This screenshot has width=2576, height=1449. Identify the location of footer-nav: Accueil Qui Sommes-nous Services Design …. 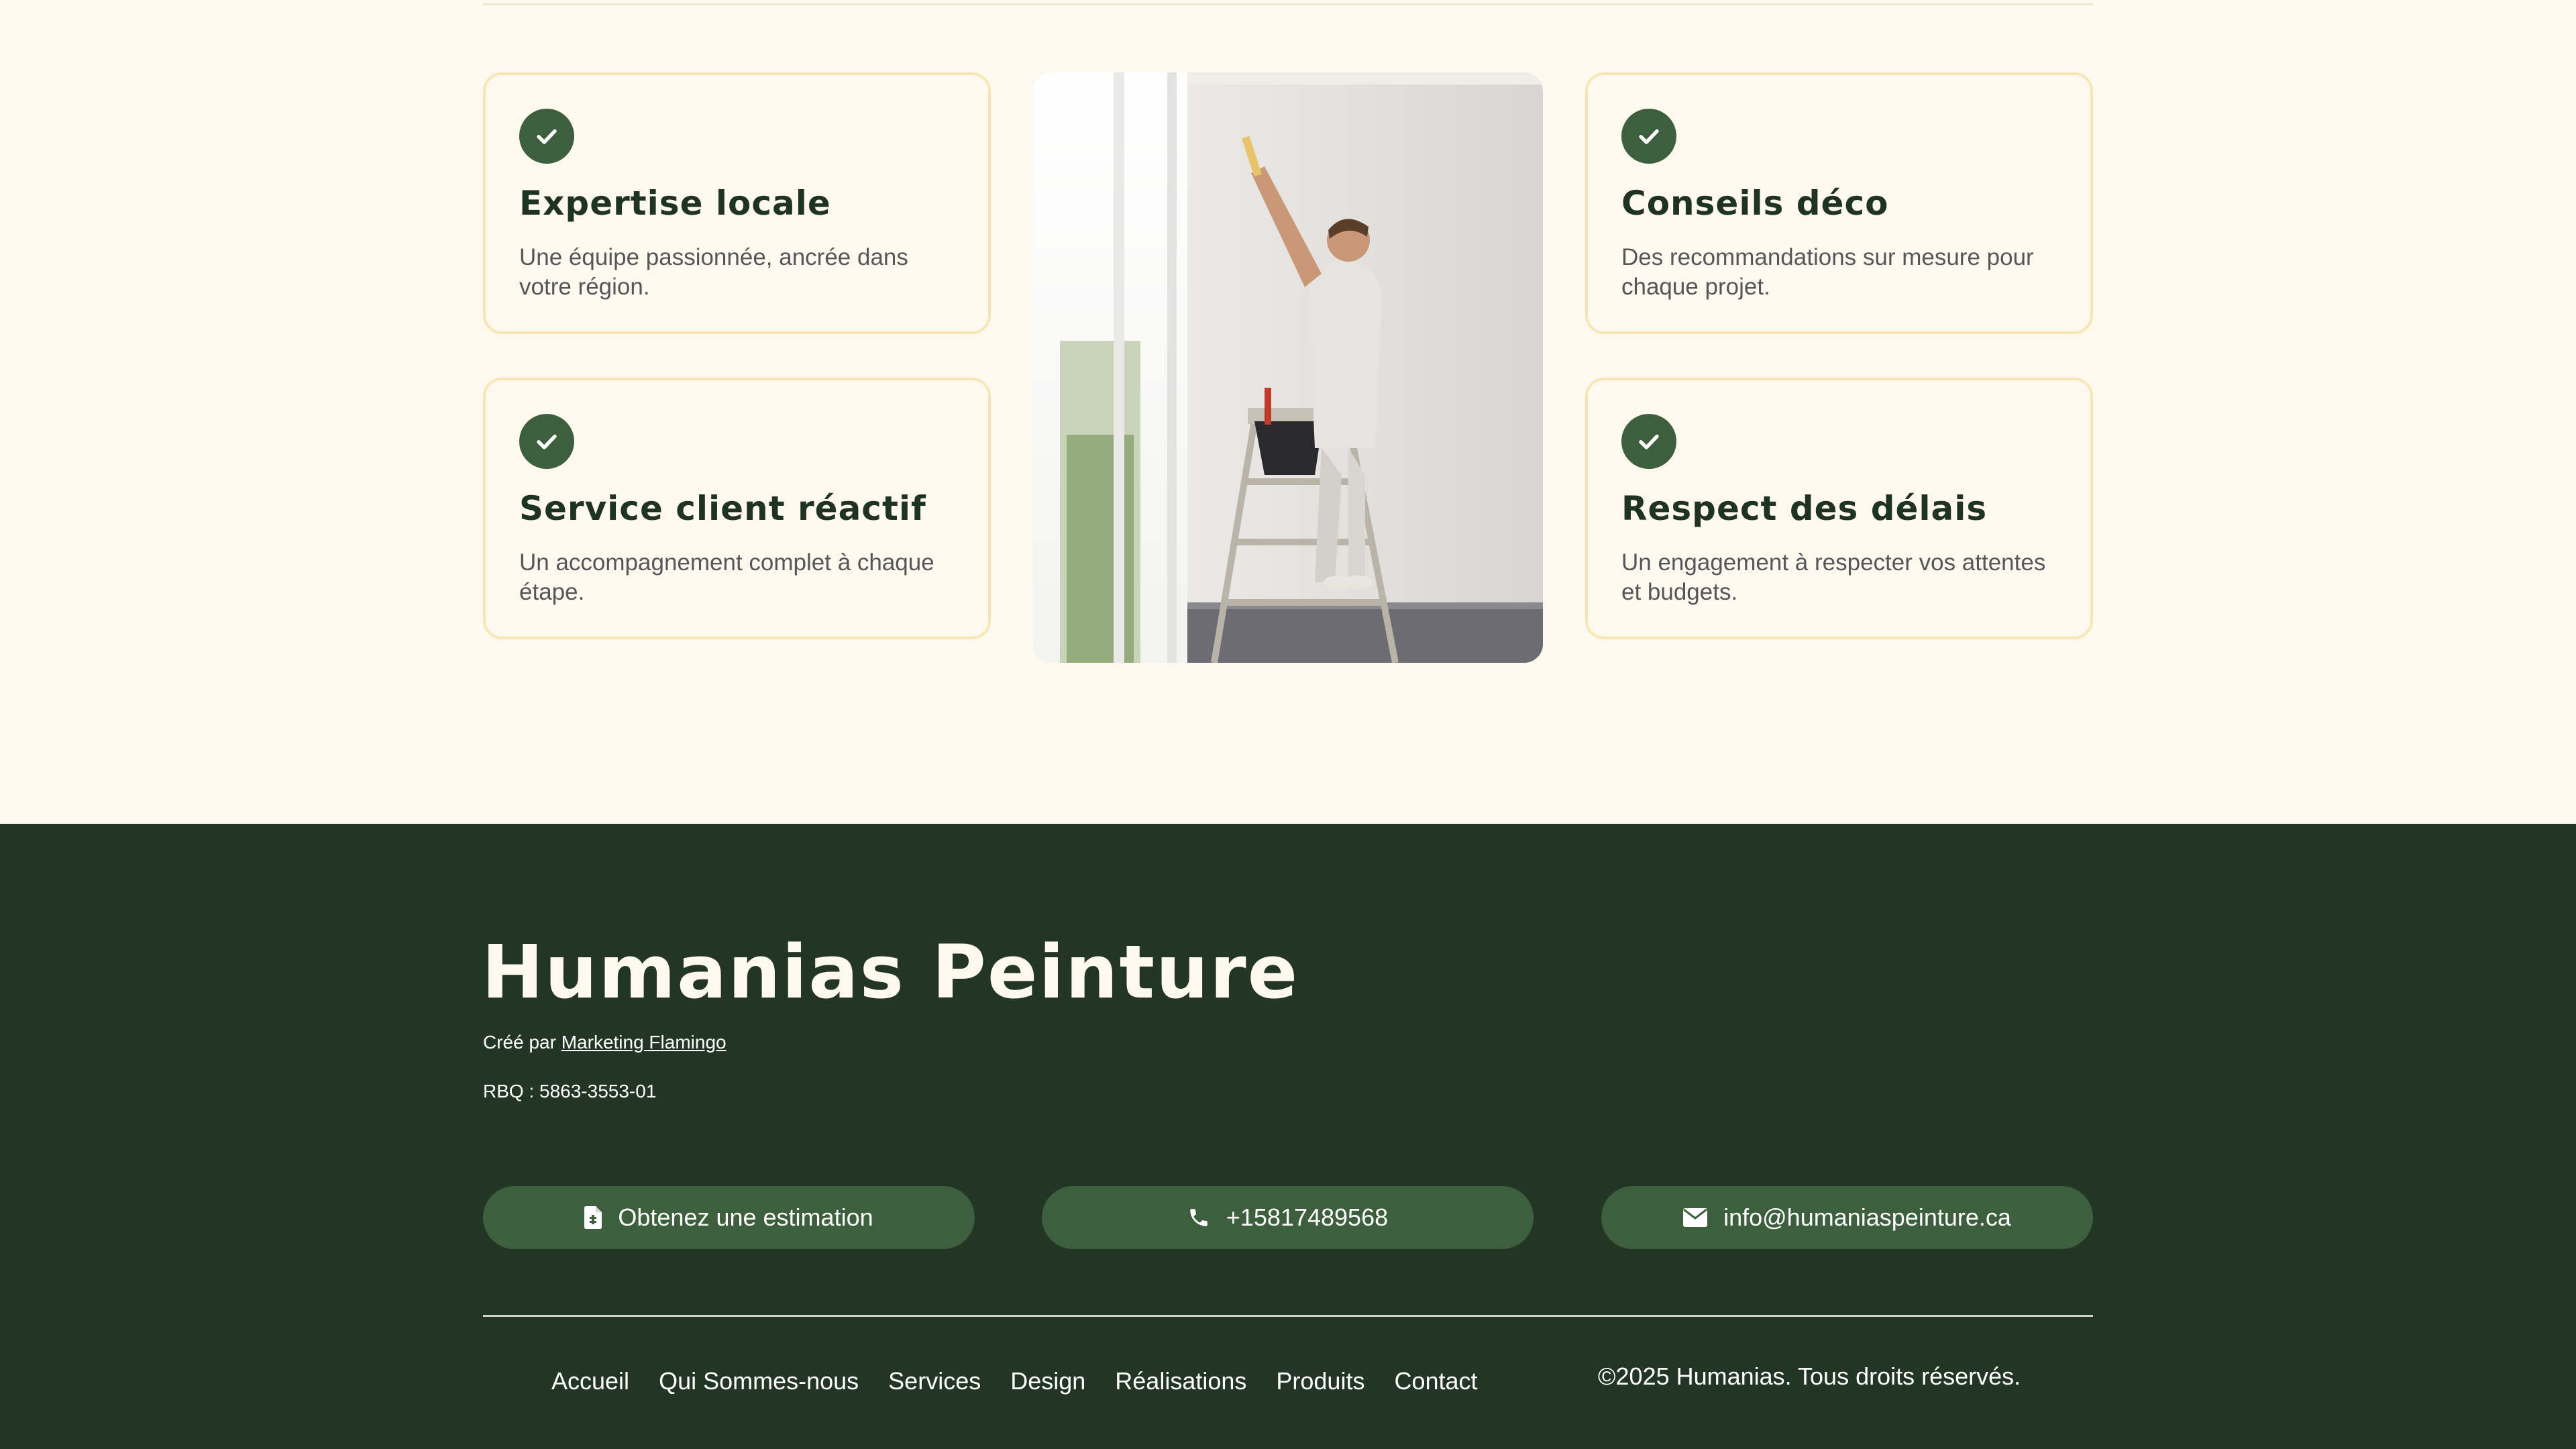
(1014, 1381).